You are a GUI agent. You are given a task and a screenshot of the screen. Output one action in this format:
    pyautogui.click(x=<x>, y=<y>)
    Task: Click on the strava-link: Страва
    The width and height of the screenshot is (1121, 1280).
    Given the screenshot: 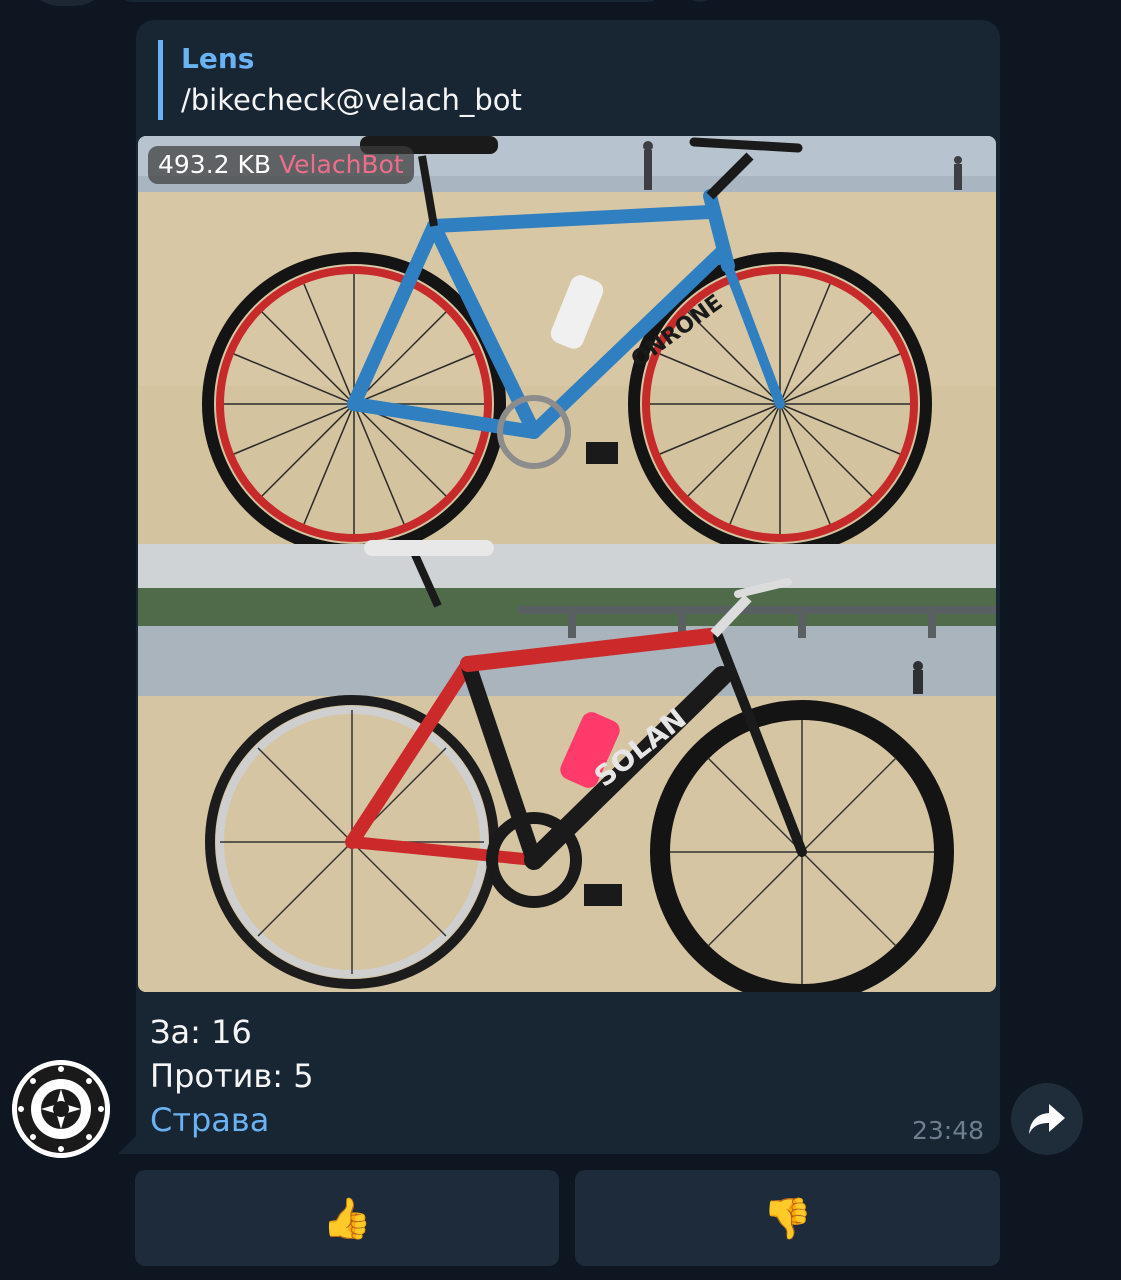 What is the action you would take?
    pyautogui.click(x=232, y=1120)
    